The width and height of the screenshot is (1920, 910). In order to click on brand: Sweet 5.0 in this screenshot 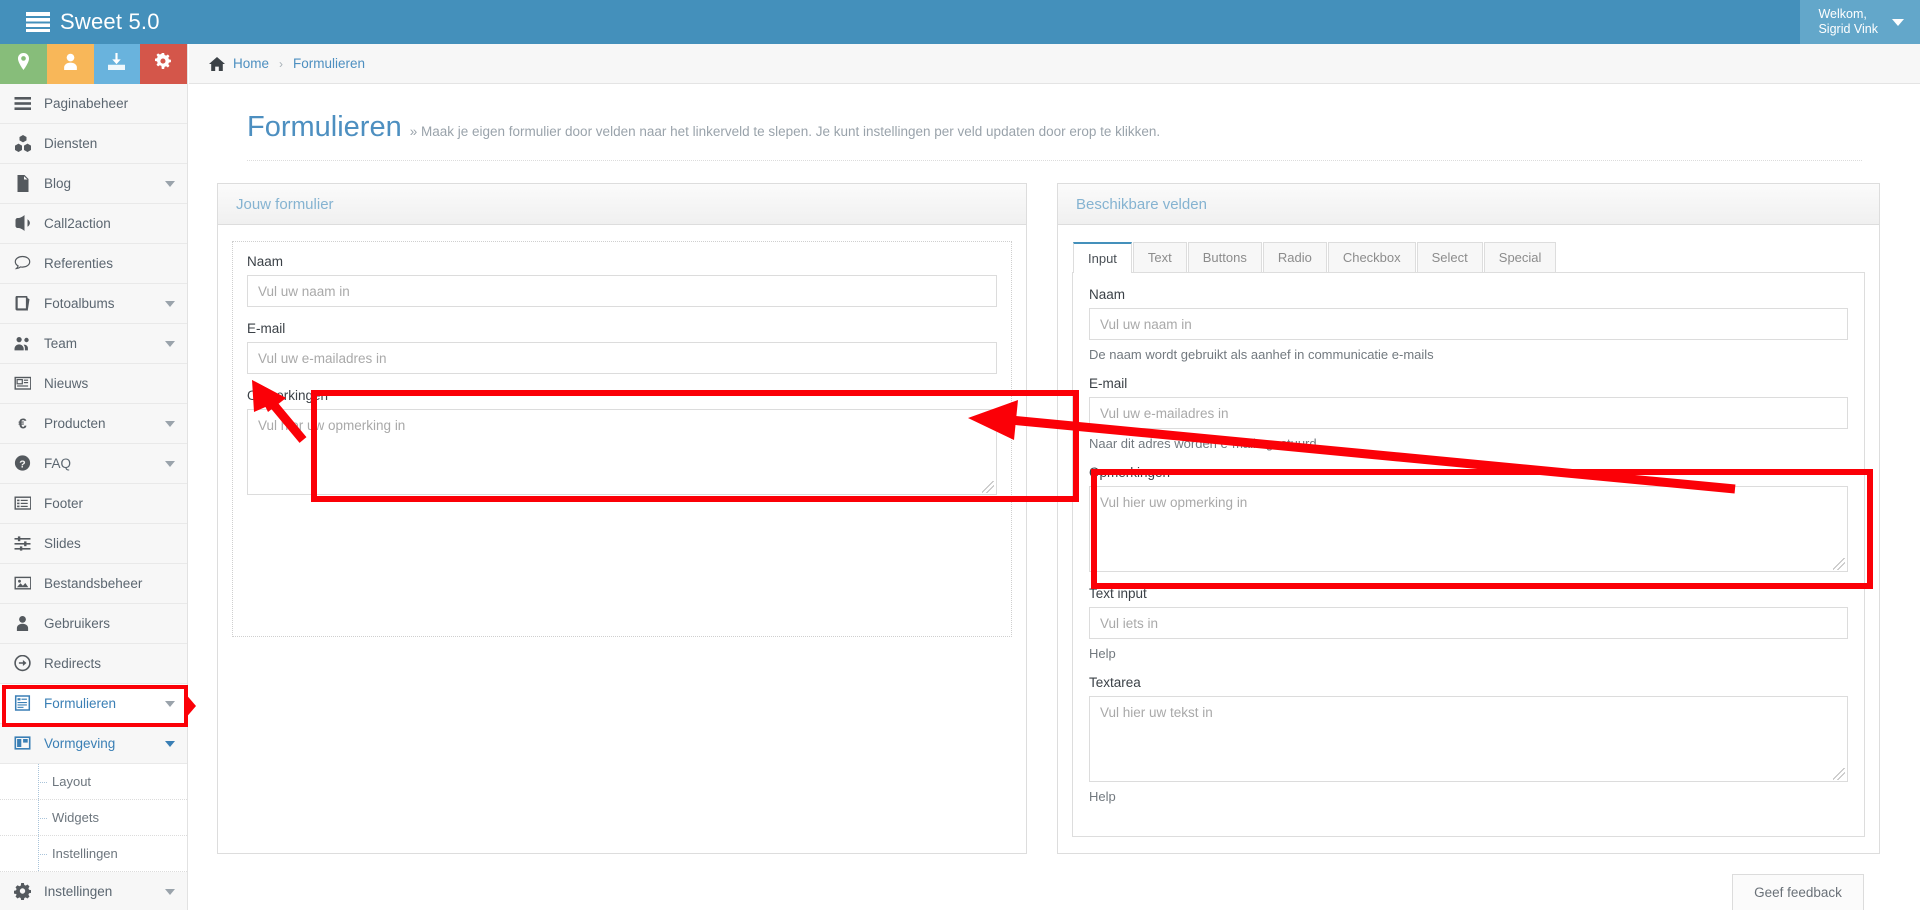, I will do `click(93, 22)`.